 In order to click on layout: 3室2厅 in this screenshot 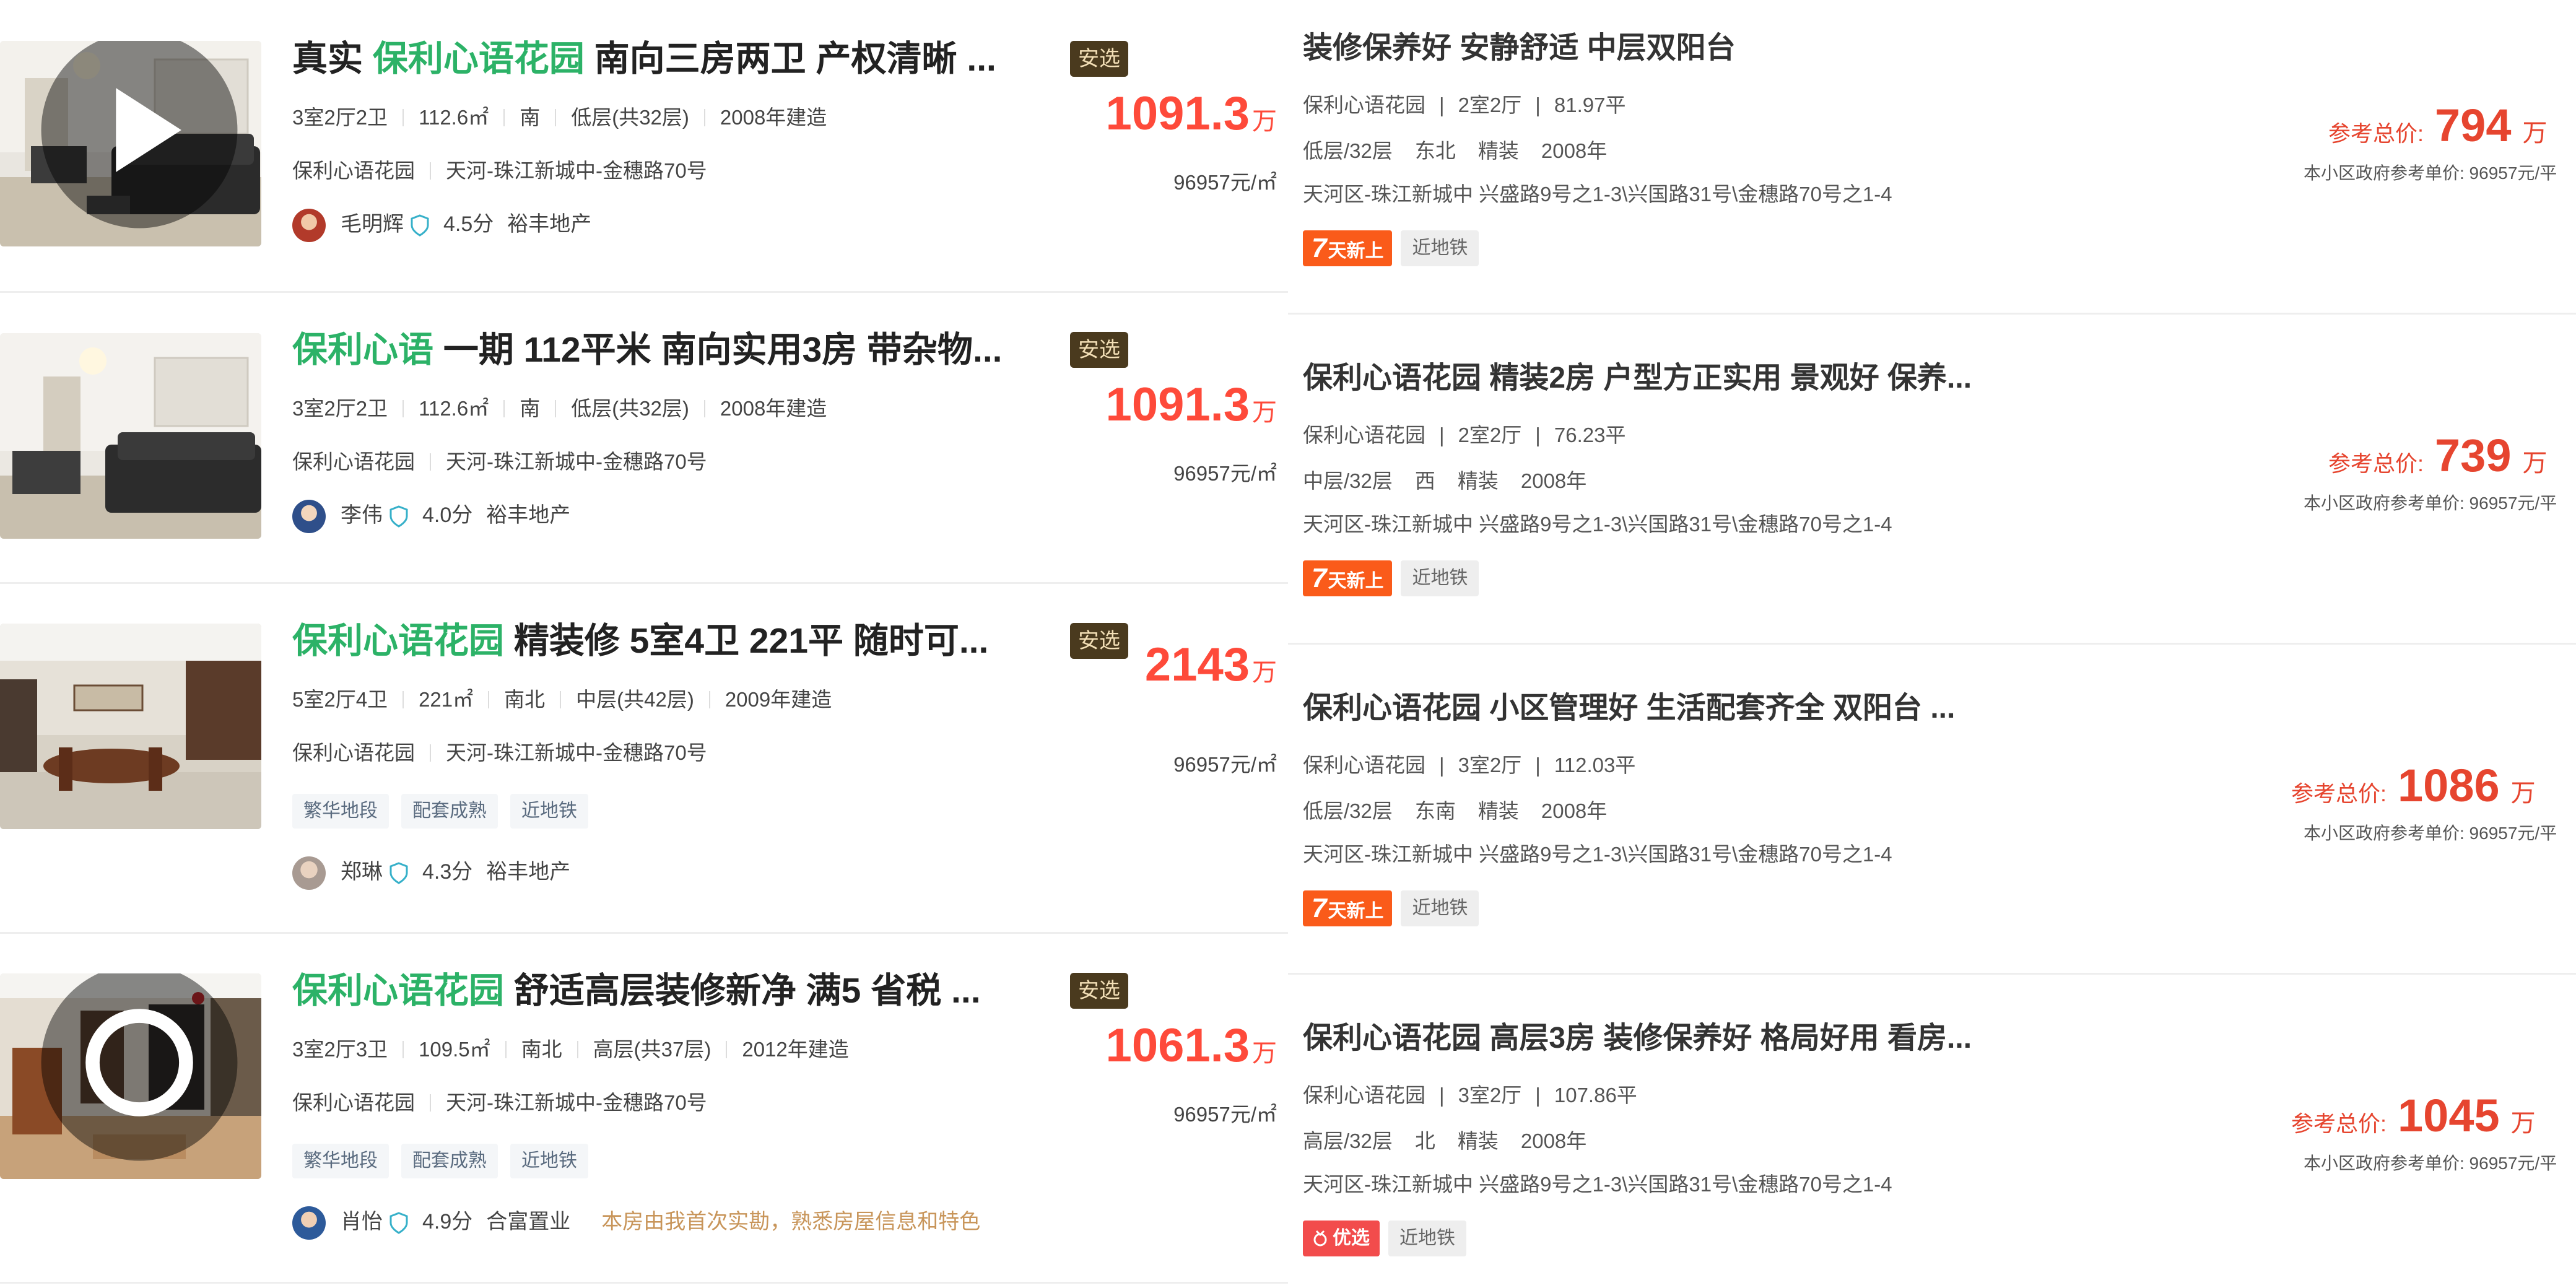, I will do `click(1490, 765)`.